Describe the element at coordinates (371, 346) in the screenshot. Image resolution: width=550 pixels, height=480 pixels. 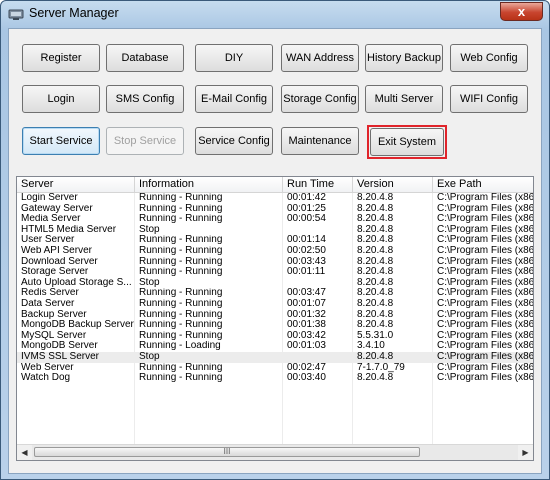
I see `table-cell: 3.4.10` at that location.